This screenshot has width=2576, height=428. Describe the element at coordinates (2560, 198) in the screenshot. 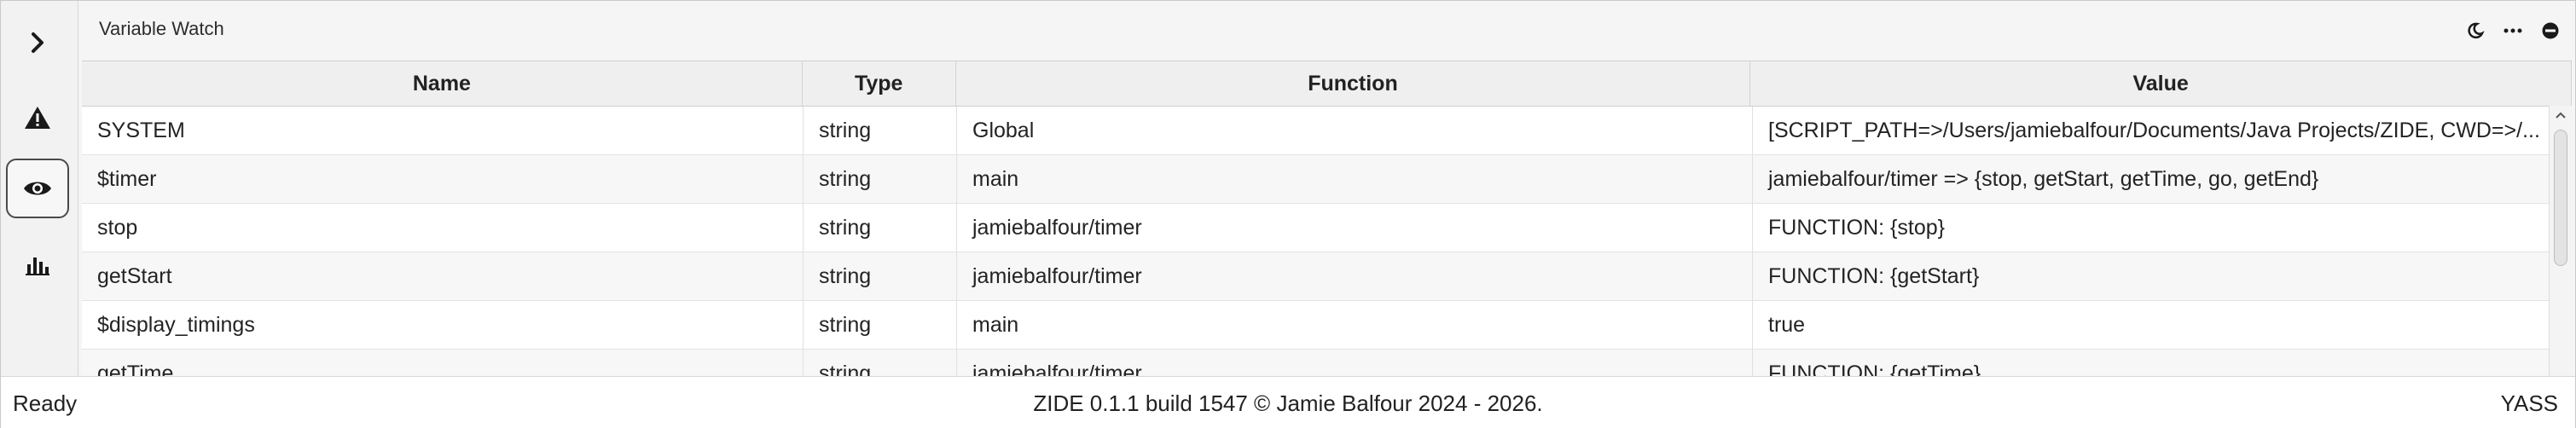

I see `scrollbar-thumb` at that location.